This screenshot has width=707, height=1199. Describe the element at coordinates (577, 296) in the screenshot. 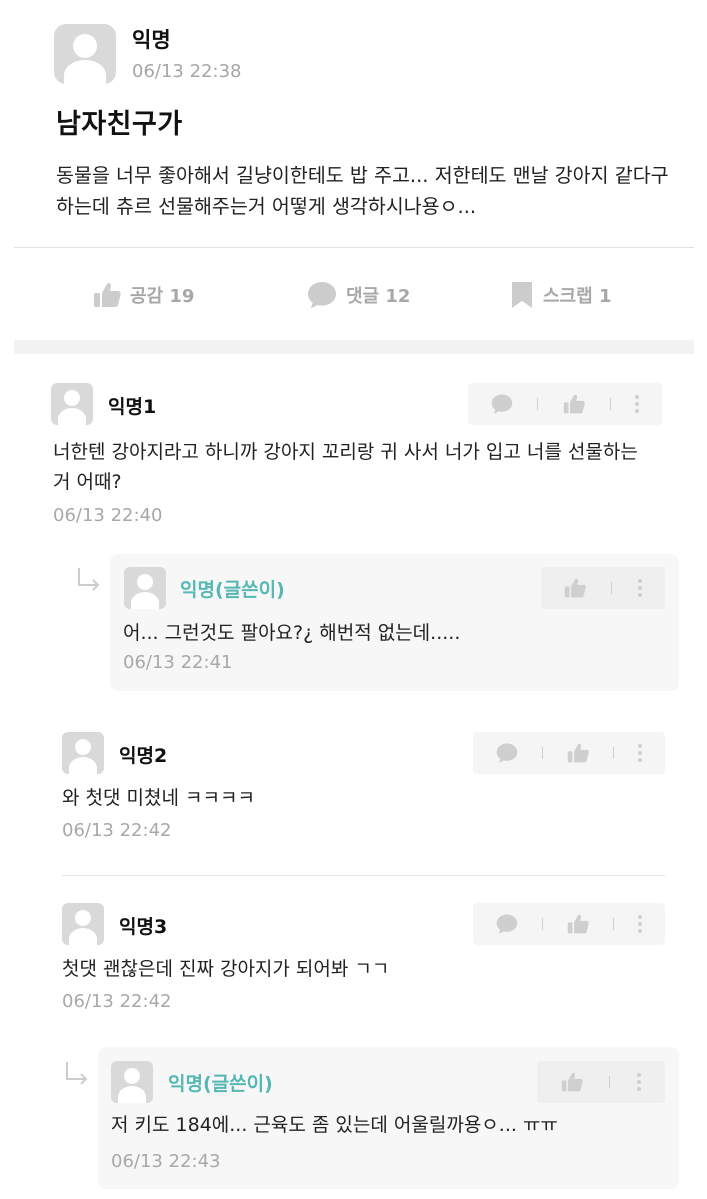

I see `scrap-count-label: 스크랩 1` at that location.